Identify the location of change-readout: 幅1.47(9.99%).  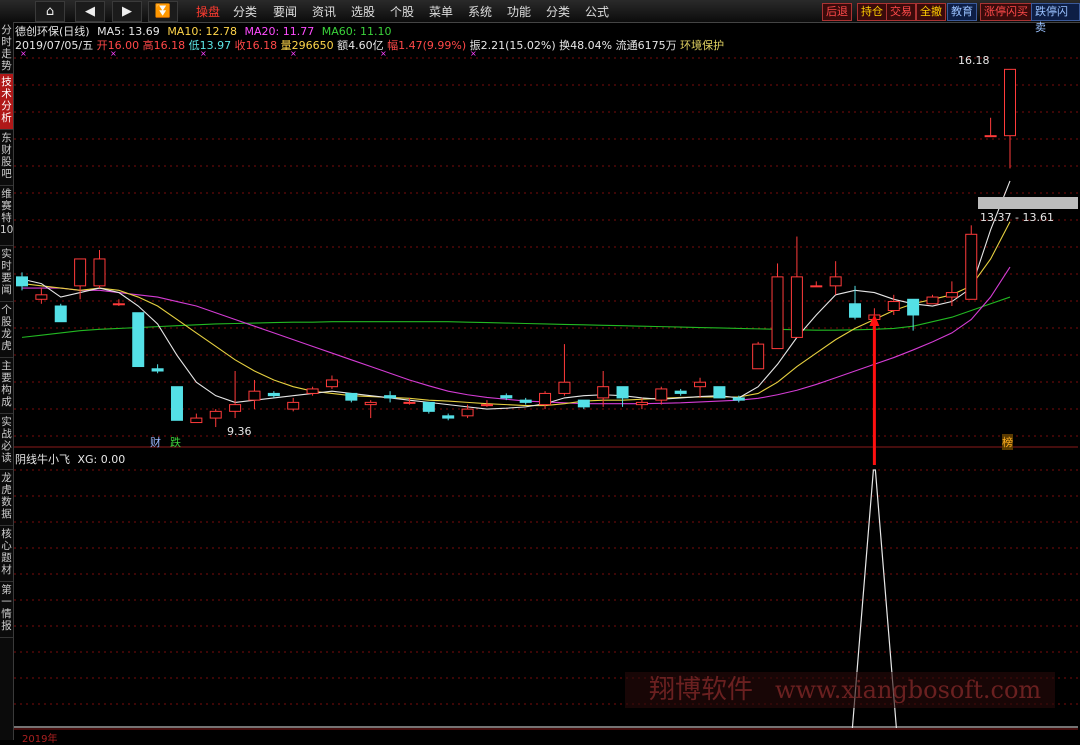
(427, 45).